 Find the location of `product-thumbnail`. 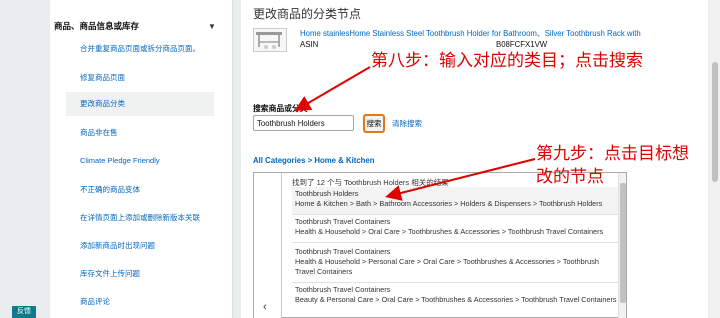

product-thumbnail is located at coordinates (270, 40).